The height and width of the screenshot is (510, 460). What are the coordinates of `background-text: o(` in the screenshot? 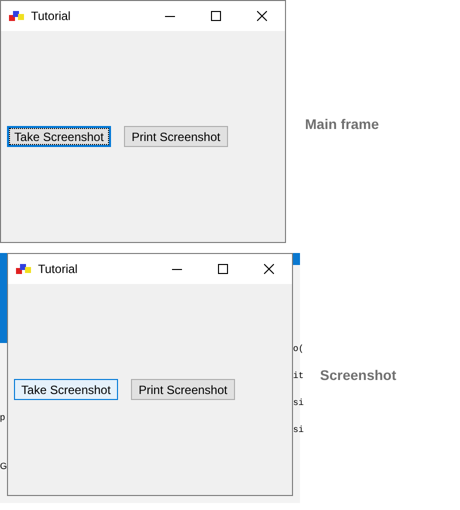 It's located at (298, 349).